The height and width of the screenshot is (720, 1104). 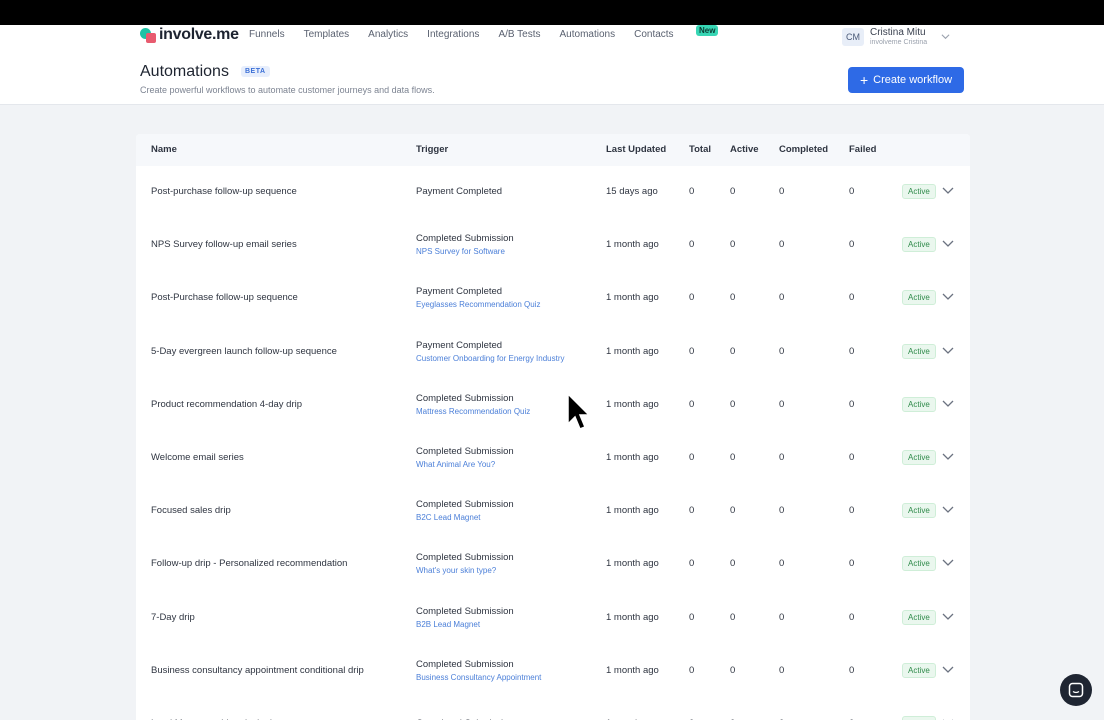 What do you see at coordinates (224, 244) in the screenshot?
I see `workflow-name: NPS Survey follow-up email series` at bounding box center [224, 244].